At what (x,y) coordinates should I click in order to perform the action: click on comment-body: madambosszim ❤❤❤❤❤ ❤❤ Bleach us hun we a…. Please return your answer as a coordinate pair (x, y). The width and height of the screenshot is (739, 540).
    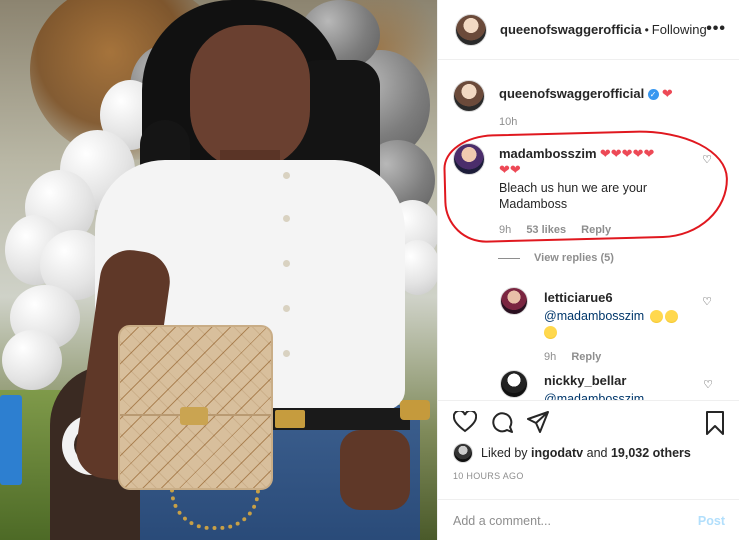
    Looking at the image, I should click on (589, 189).